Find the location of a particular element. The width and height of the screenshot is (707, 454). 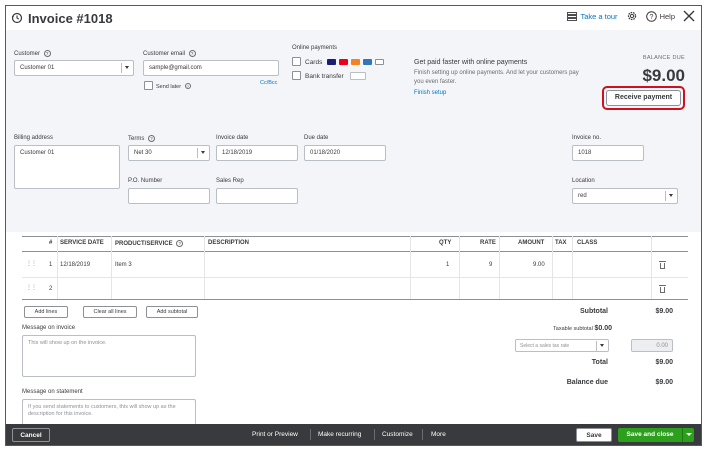

total-label: Total is located at coordinates (599, 362).